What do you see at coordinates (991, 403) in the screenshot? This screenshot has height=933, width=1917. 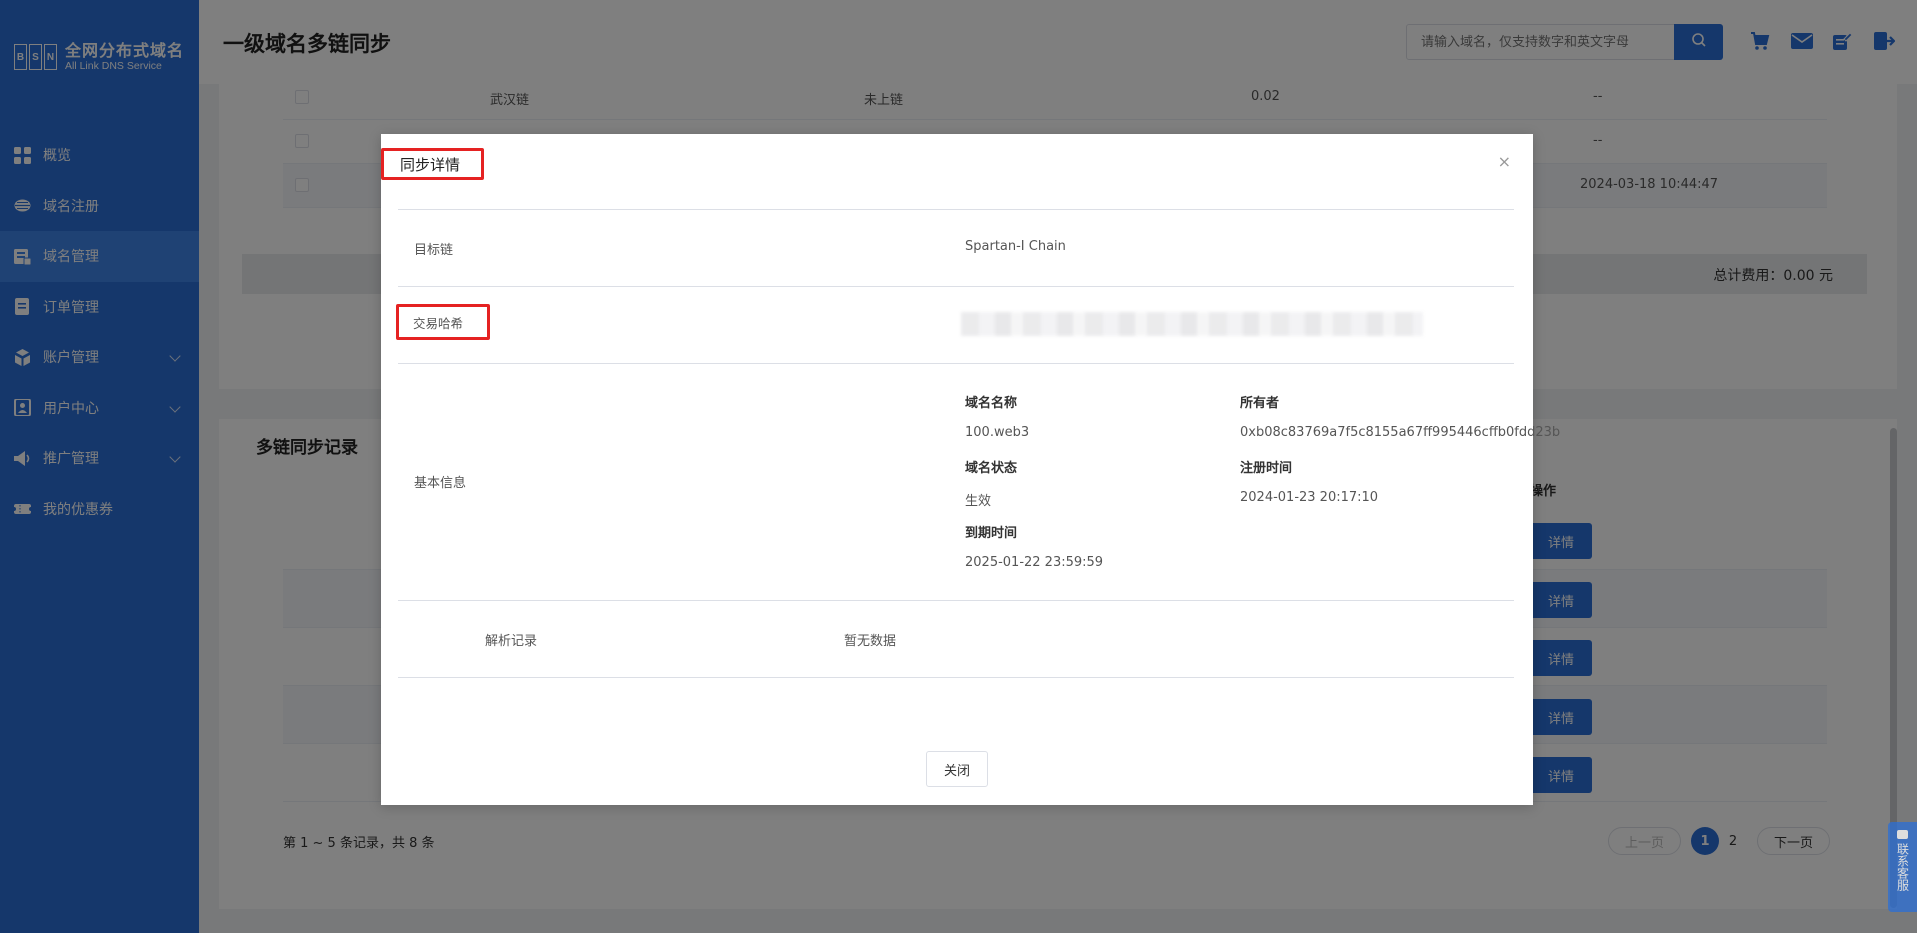 I see `domain-name-label: 域名名称` at bounding box center [991, 403].